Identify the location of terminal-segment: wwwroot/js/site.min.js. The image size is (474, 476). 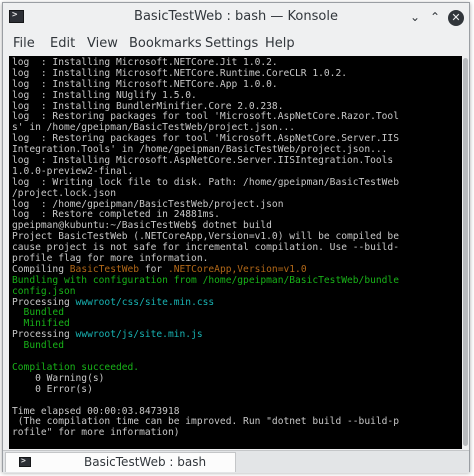
(139, 335).